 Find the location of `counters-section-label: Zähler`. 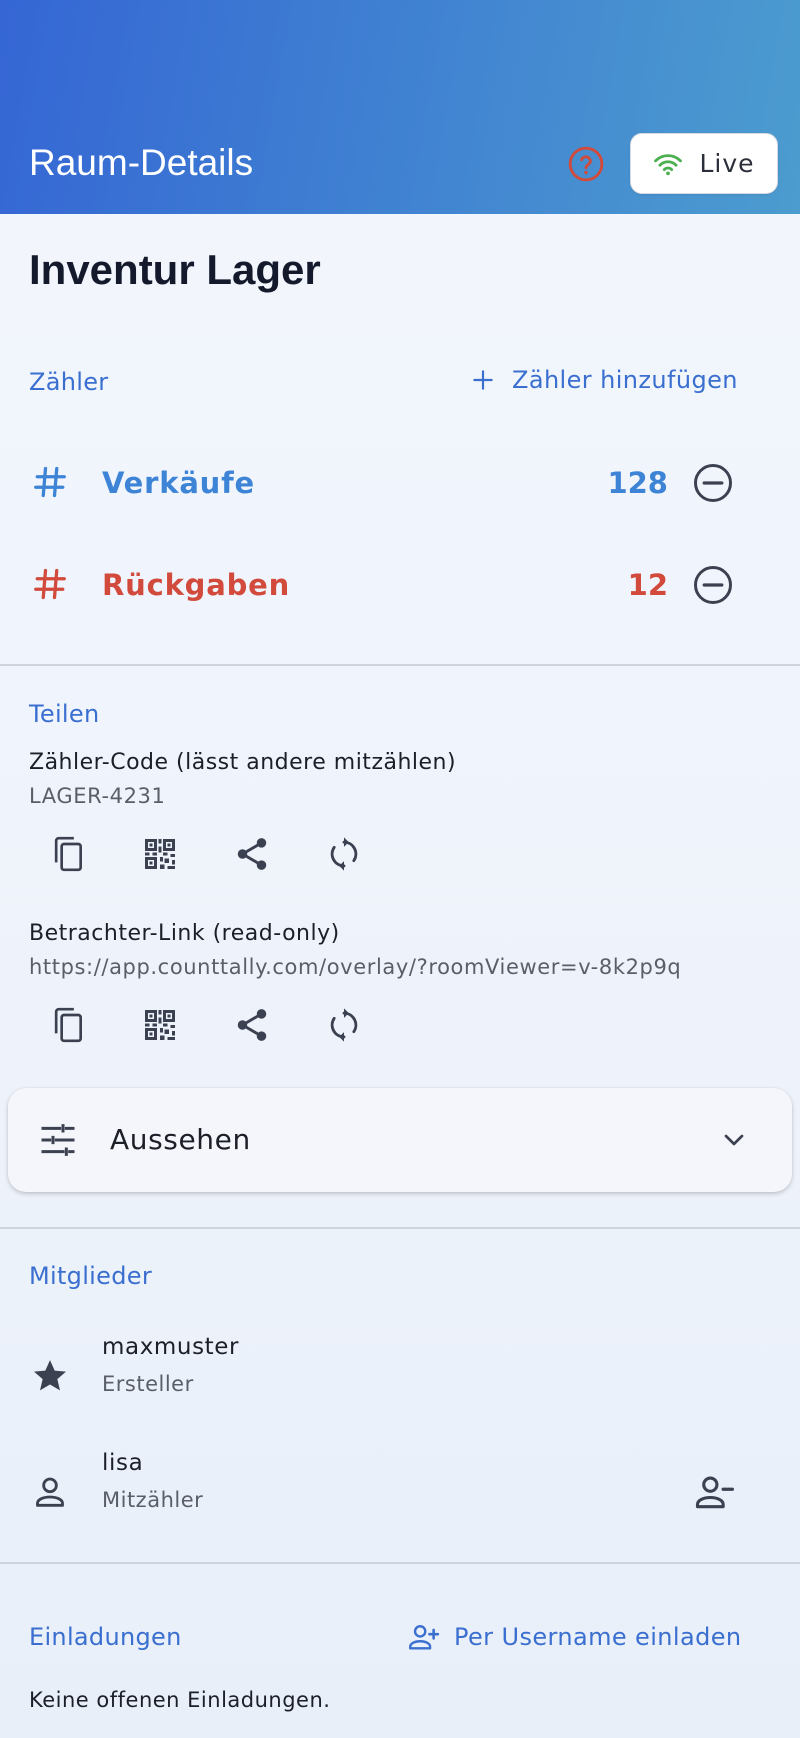

counters-section-label: Zähler is located at coordinates (69, 382).